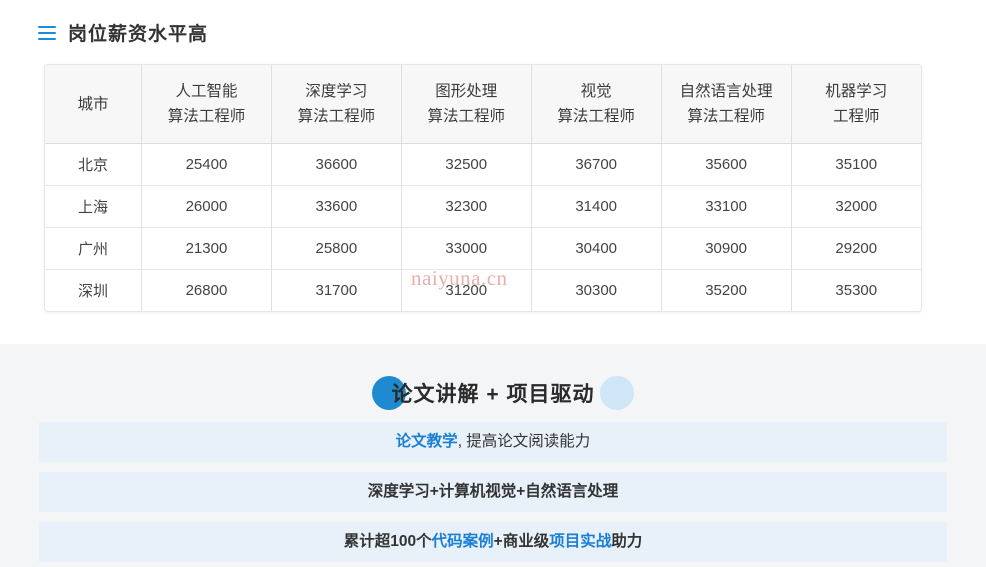 The image size is (986, 567). What do you see at coordinates (336, 248) in the screenshot?
I see `cell-value: 25800` at bounding box center [336, 248].